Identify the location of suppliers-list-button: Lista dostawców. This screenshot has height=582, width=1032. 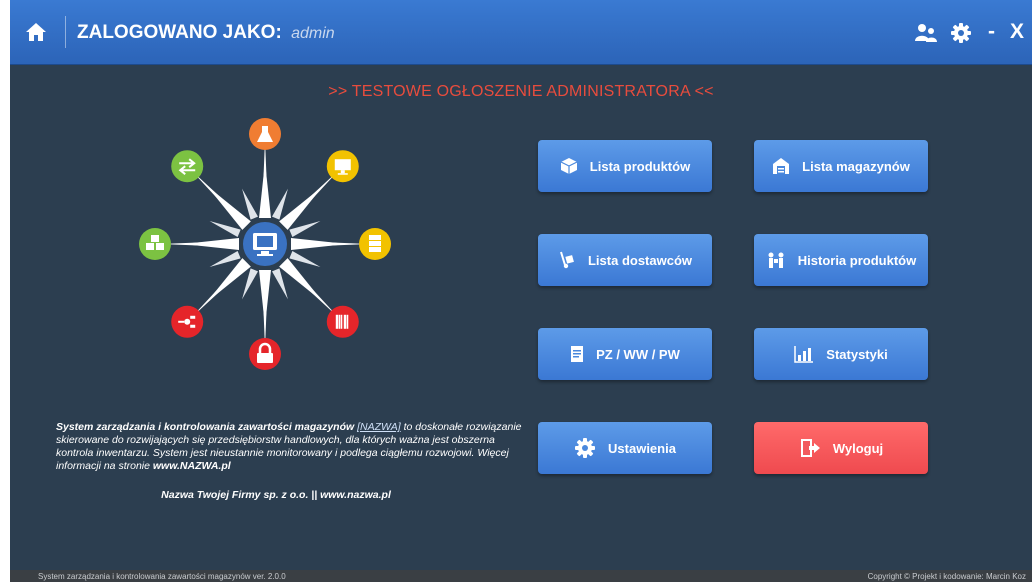
(625, 260).